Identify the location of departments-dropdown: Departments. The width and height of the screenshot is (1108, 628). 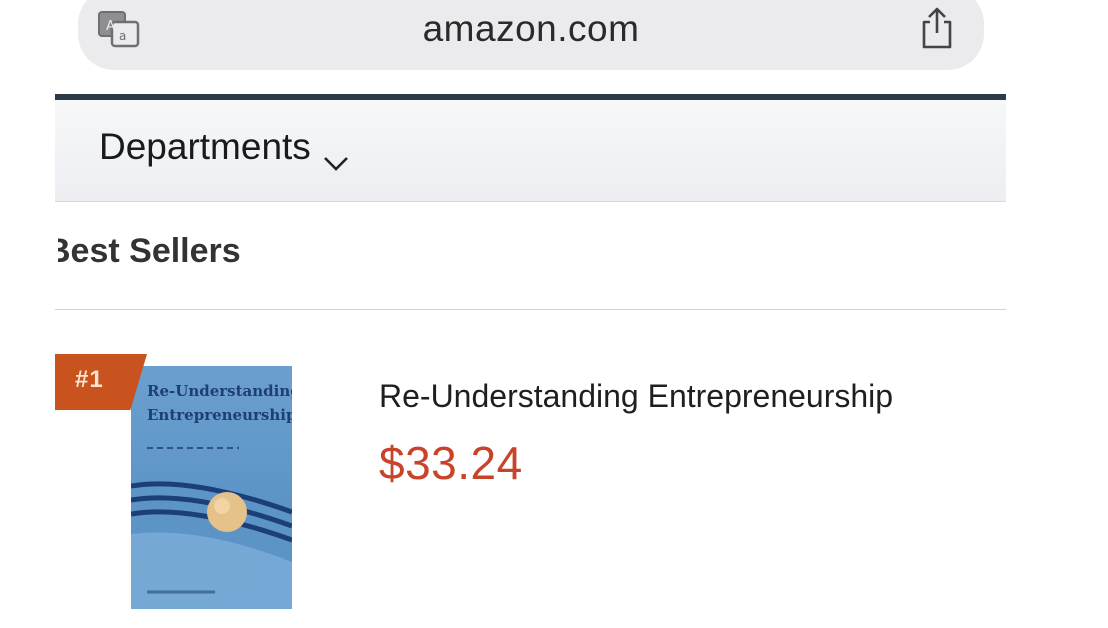
(225, 148).